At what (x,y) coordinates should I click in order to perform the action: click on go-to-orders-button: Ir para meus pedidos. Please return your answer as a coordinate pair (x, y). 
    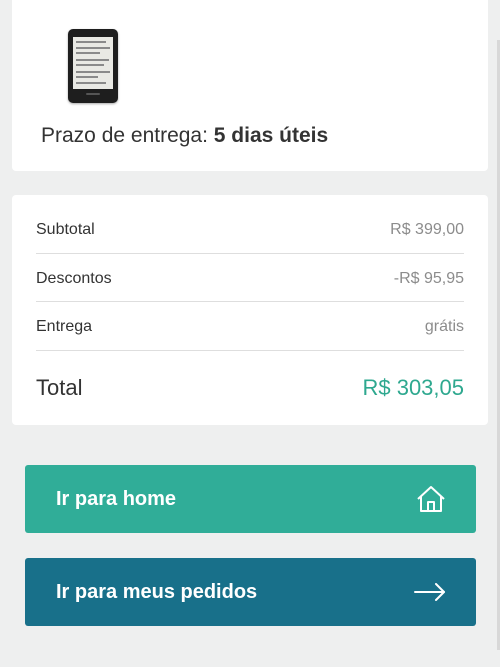
    Looking at the image, I should click on (250, 592).